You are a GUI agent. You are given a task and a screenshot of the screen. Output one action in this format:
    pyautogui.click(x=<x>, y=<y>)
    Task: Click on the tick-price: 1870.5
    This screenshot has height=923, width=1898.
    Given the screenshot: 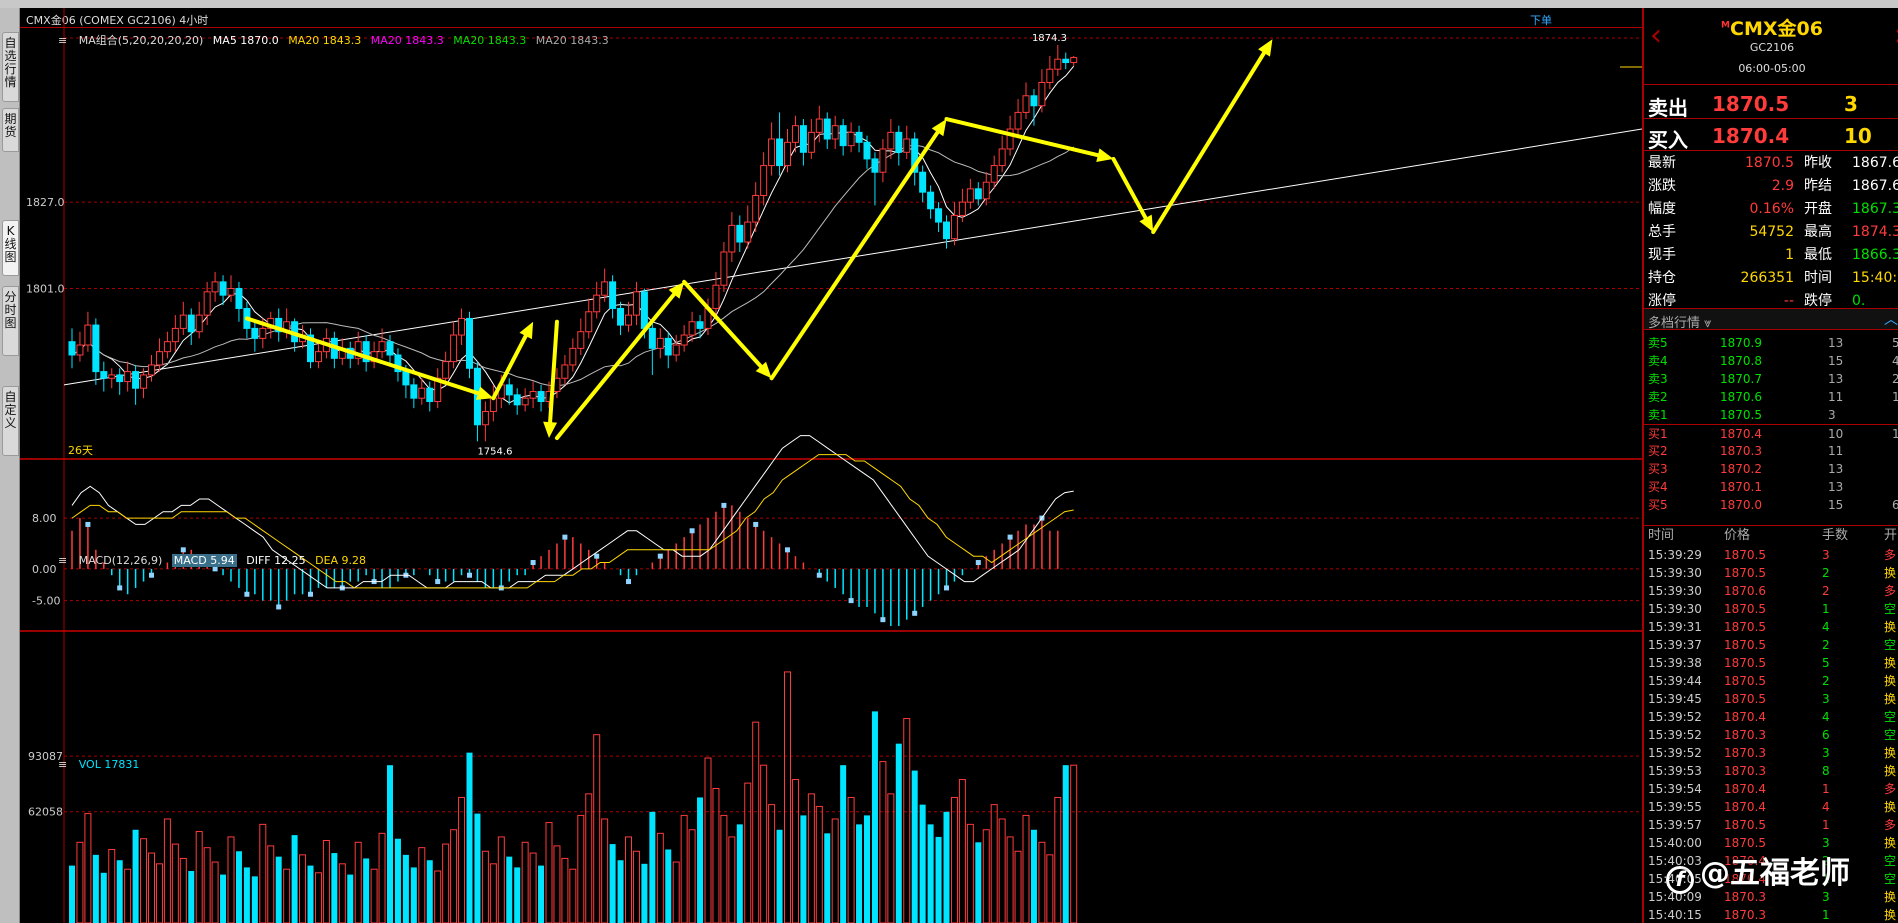 What is the action you would take?
    pyautogui.click(x=1745, y=699)
    